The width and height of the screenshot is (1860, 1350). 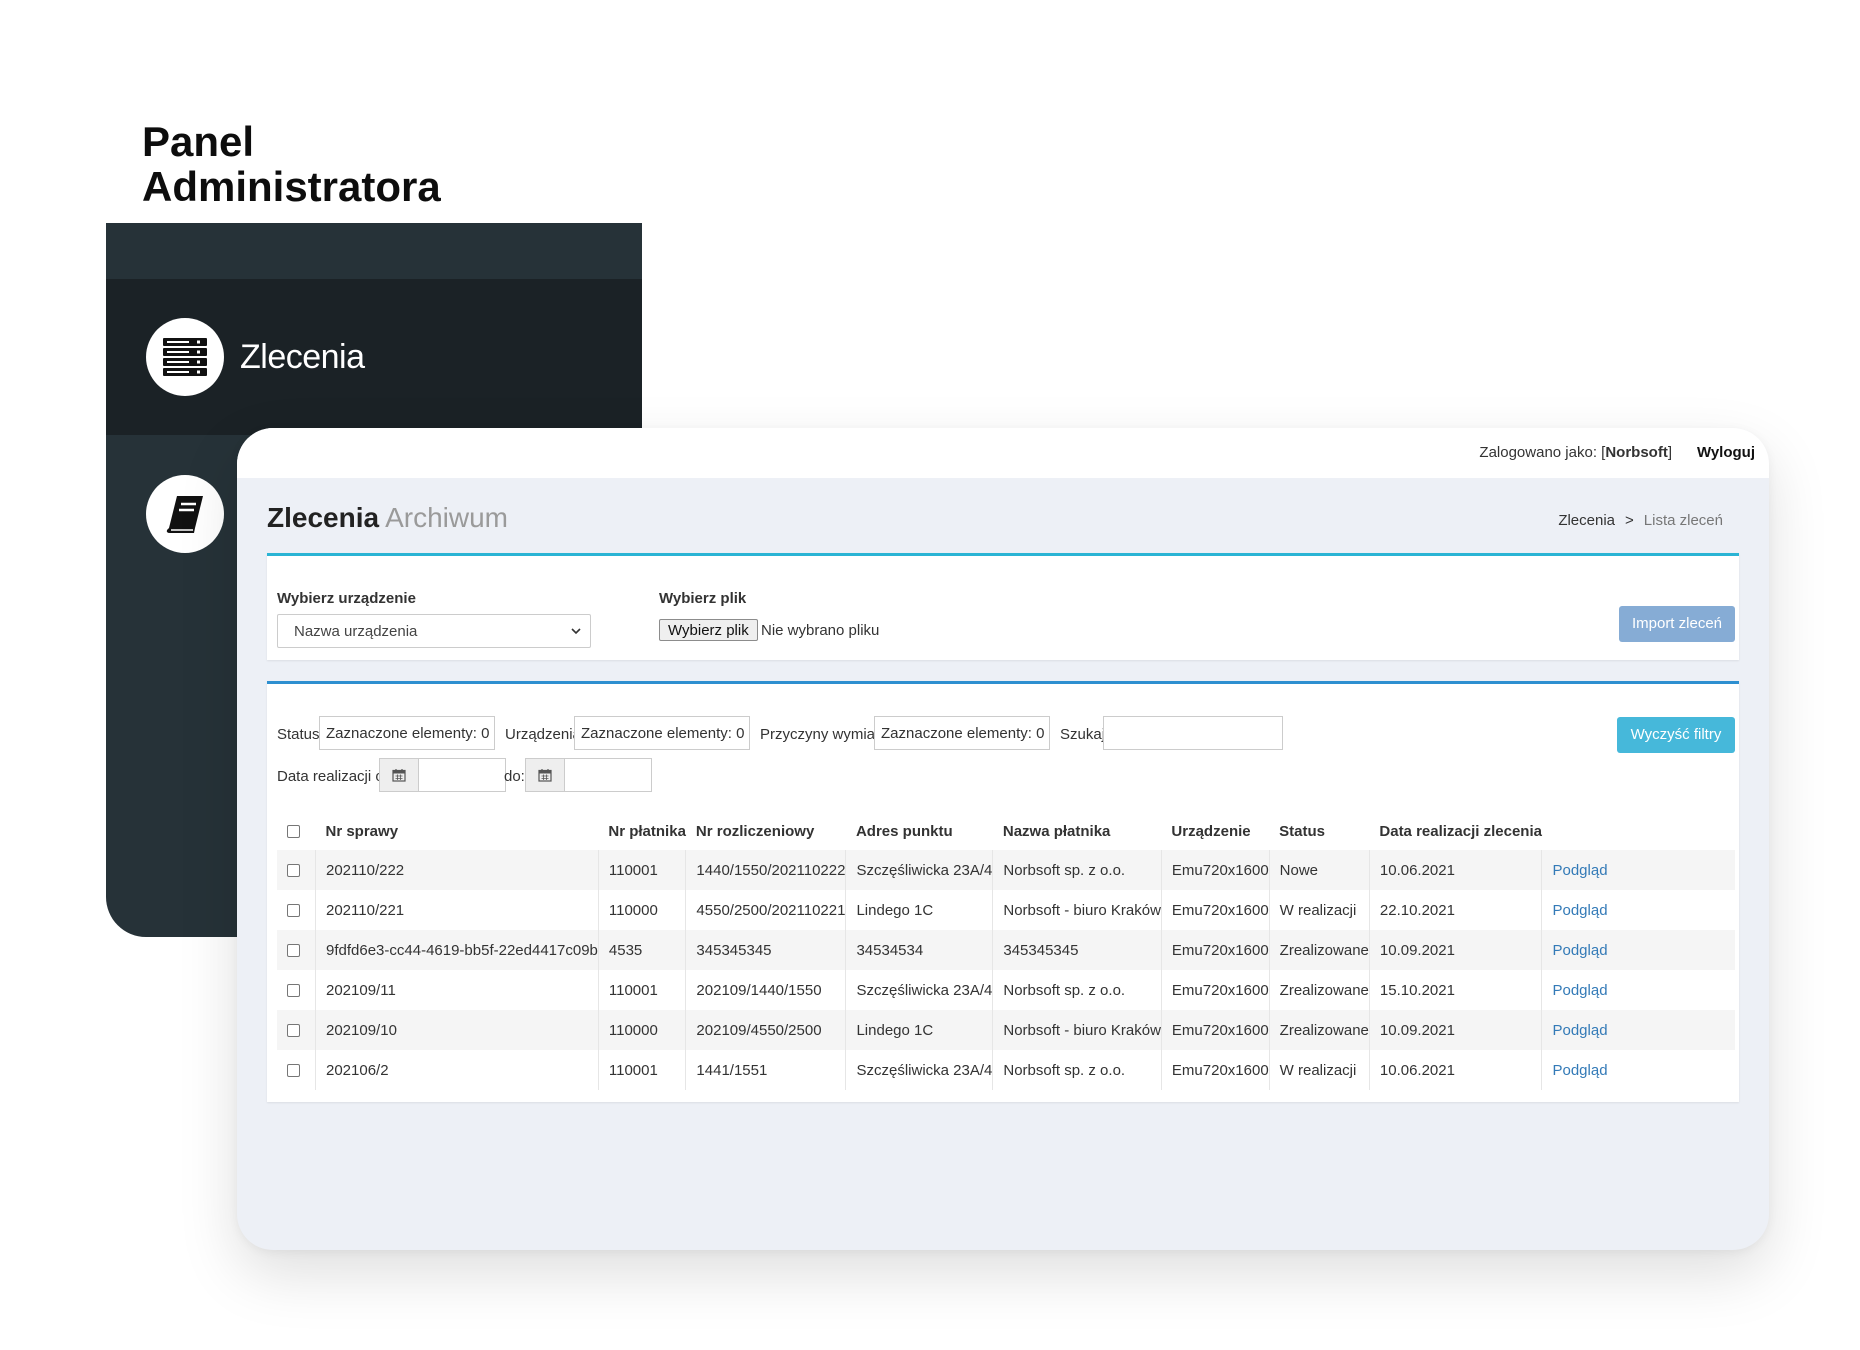 I want to click on table-cell: W realizacji, so click(x=1319, y=1070).